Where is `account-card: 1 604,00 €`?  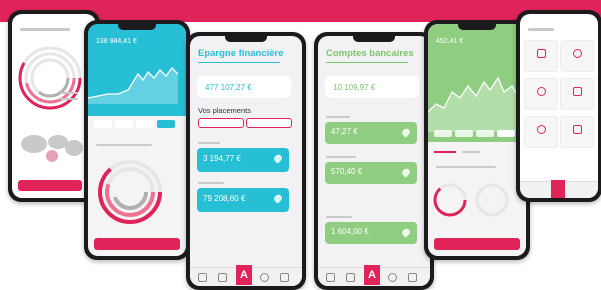 account-card: 1 604,00 € is located at coordinates (371, 233).